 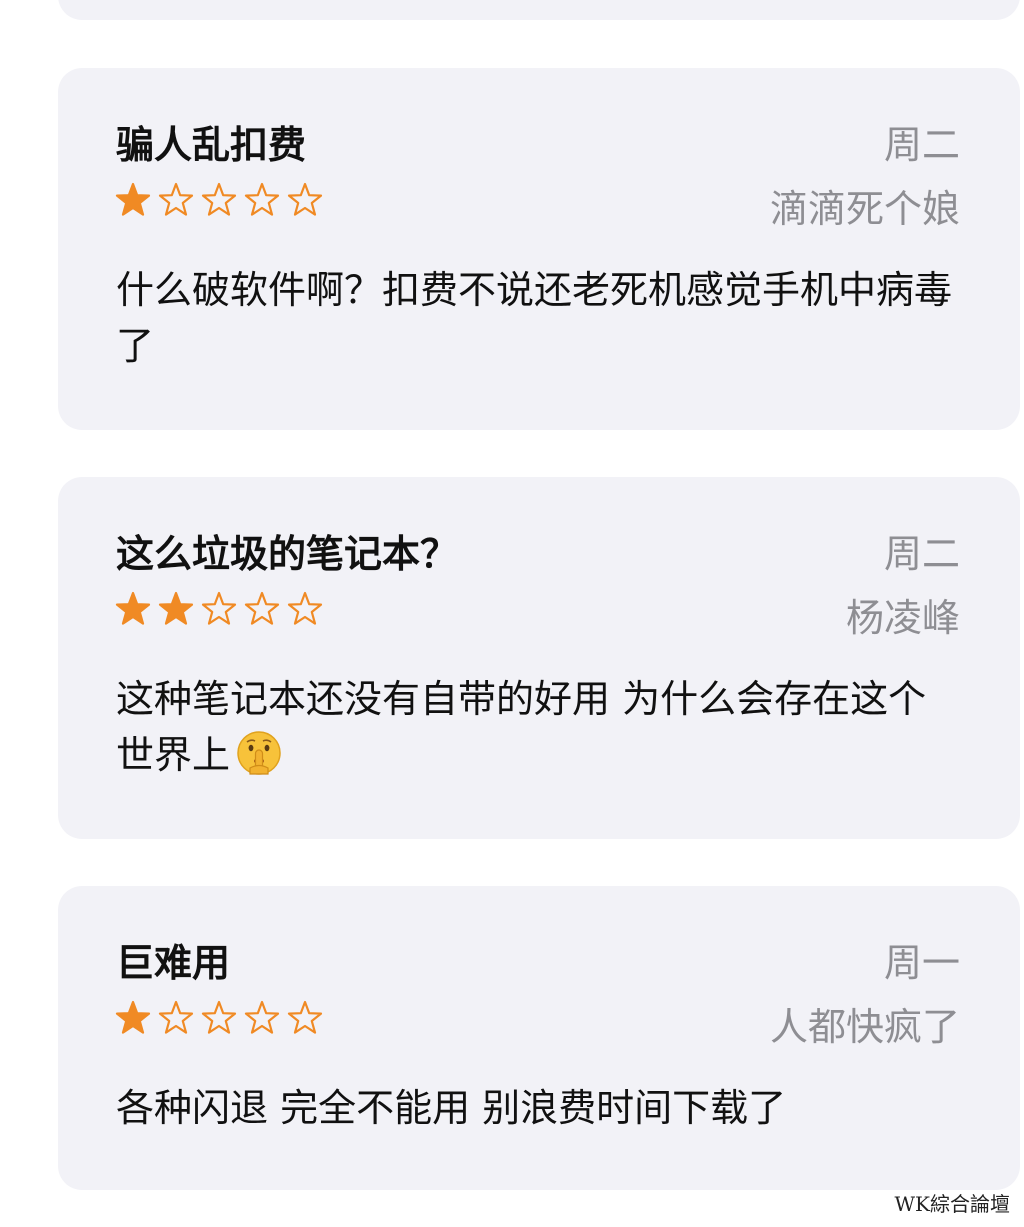 What do you see at coordinates (539, 727) in the screenshot?
I see `review-body: 这种笔记本还没有自带的好用 为什么会存在这个世界上` at bounding box center [539, 727].